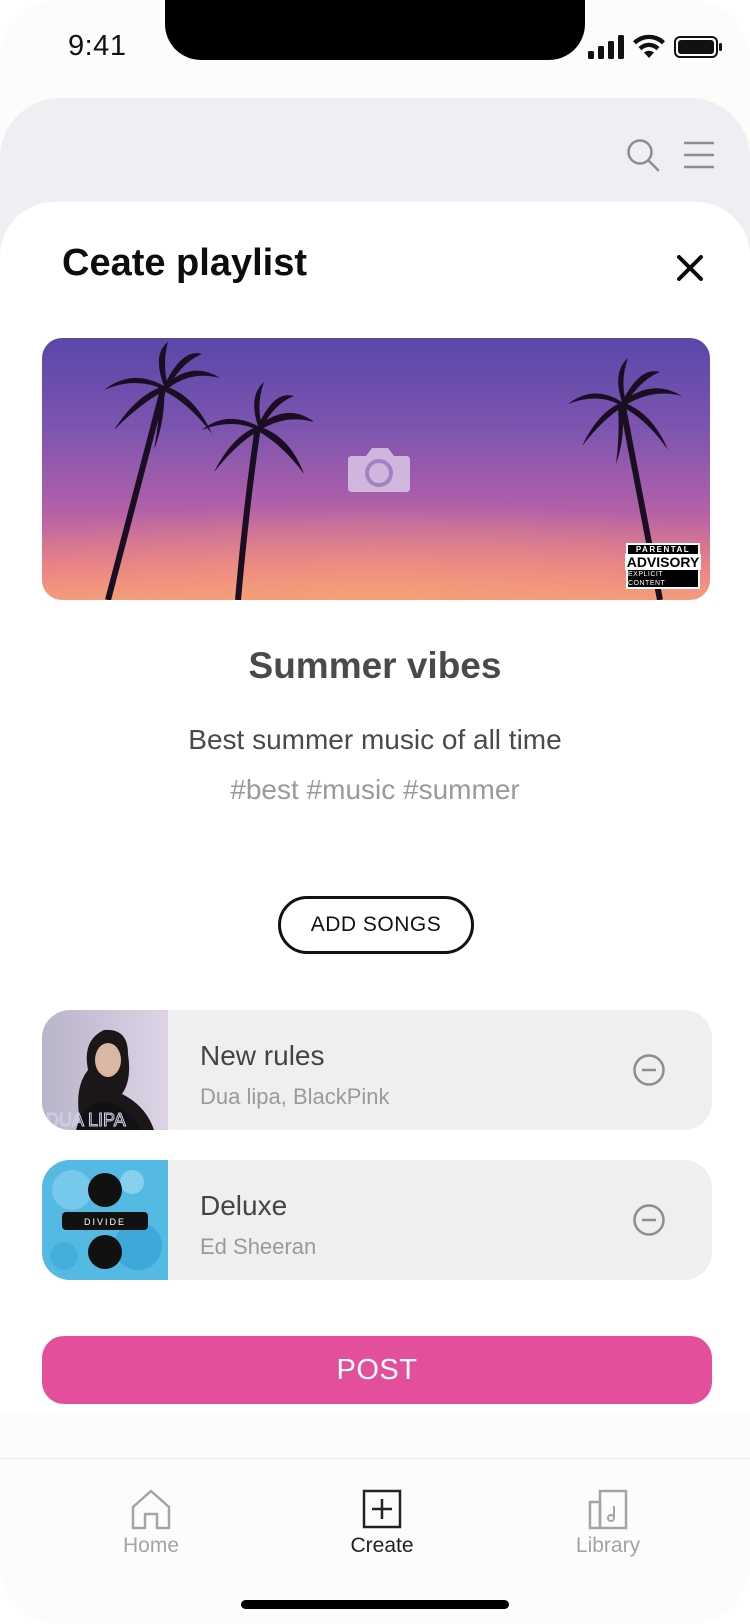 This screenshot has height=1624, width=750. What do you see at coordinates (376, 925) in the screenshot?
I see `add-songs-button: ADD SONGS` at bounding box center [376, 925].